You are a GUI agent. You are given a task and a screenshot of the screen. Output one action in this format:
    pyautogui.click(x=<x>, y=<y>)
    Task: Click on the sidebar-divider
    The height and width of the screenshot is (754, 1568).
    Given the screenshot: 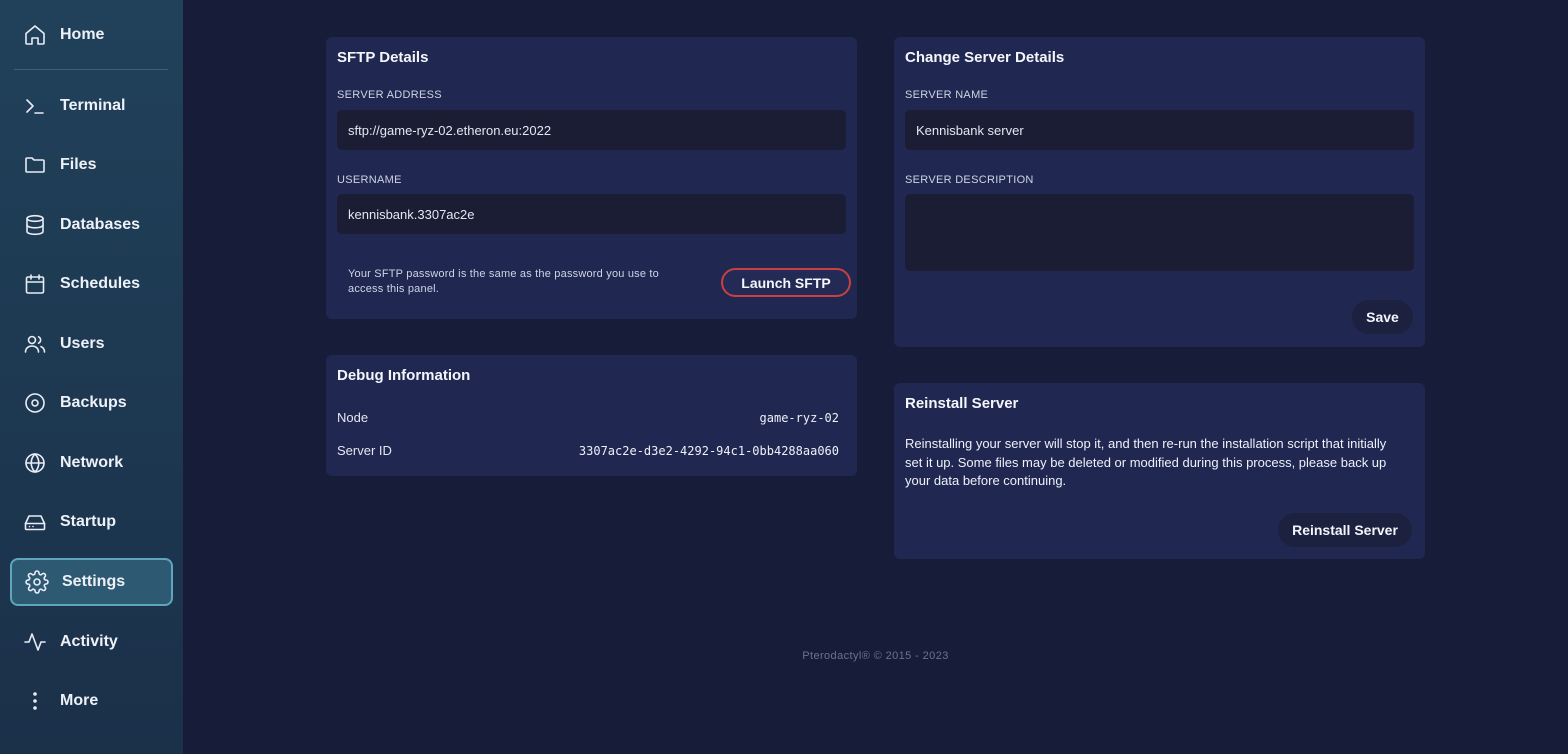 What is the action you would take?
    pyautogui.click(x=91, y=69)
    